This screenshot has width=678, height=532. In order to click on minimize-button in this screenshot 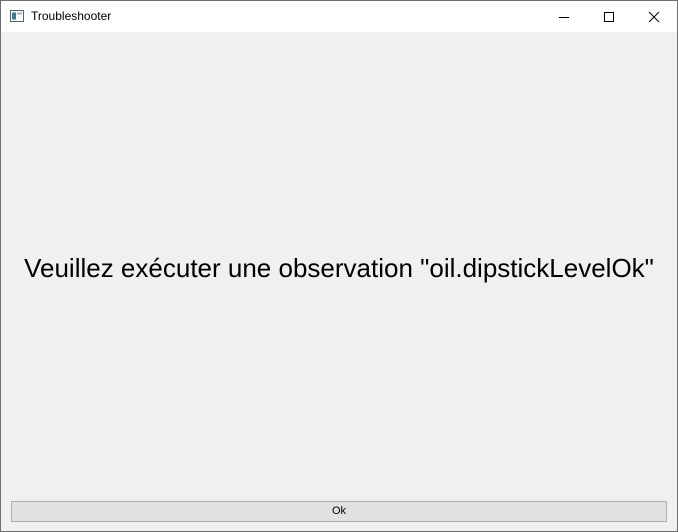, I will do `click(564, 16)`.